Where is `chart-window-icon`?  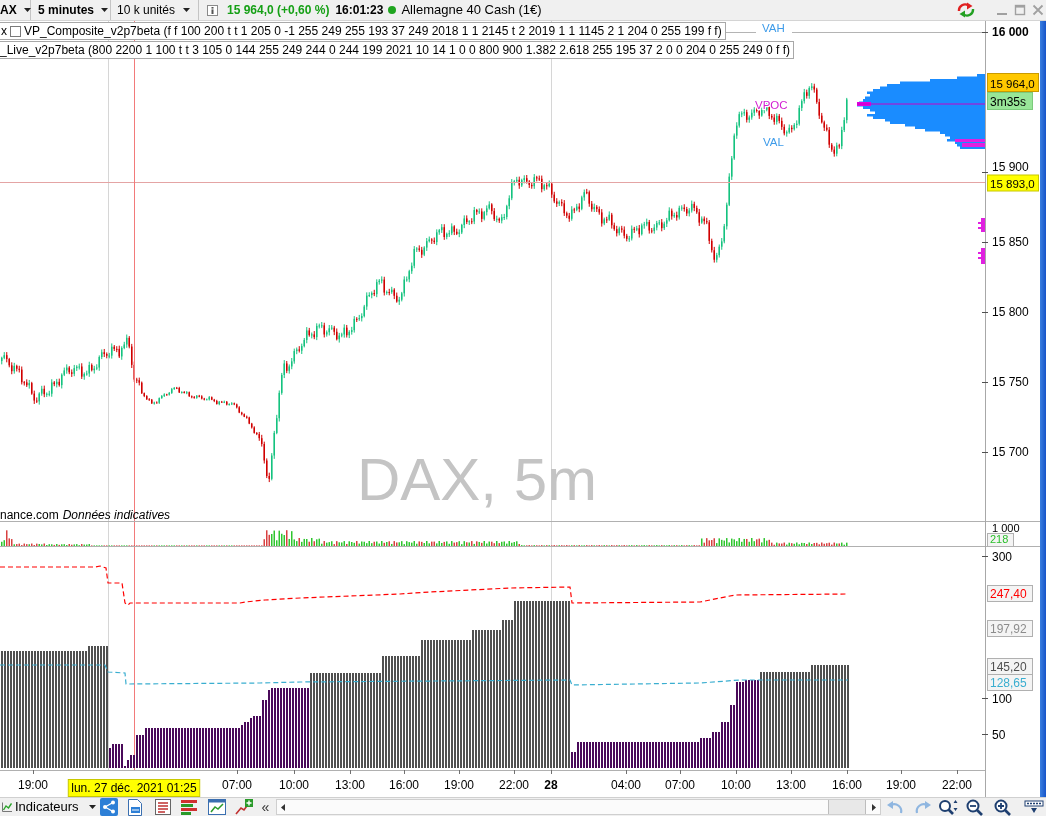
chart-window-icon is located at coordinates (216, 807).